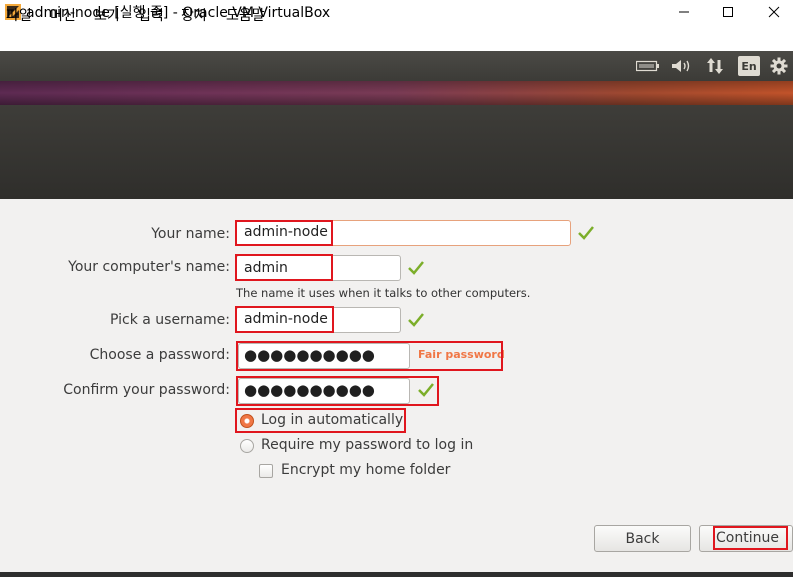  Describe the element at coordinates (63, 15) in the screenshot. I see `menu-machine: 머신` at that location.